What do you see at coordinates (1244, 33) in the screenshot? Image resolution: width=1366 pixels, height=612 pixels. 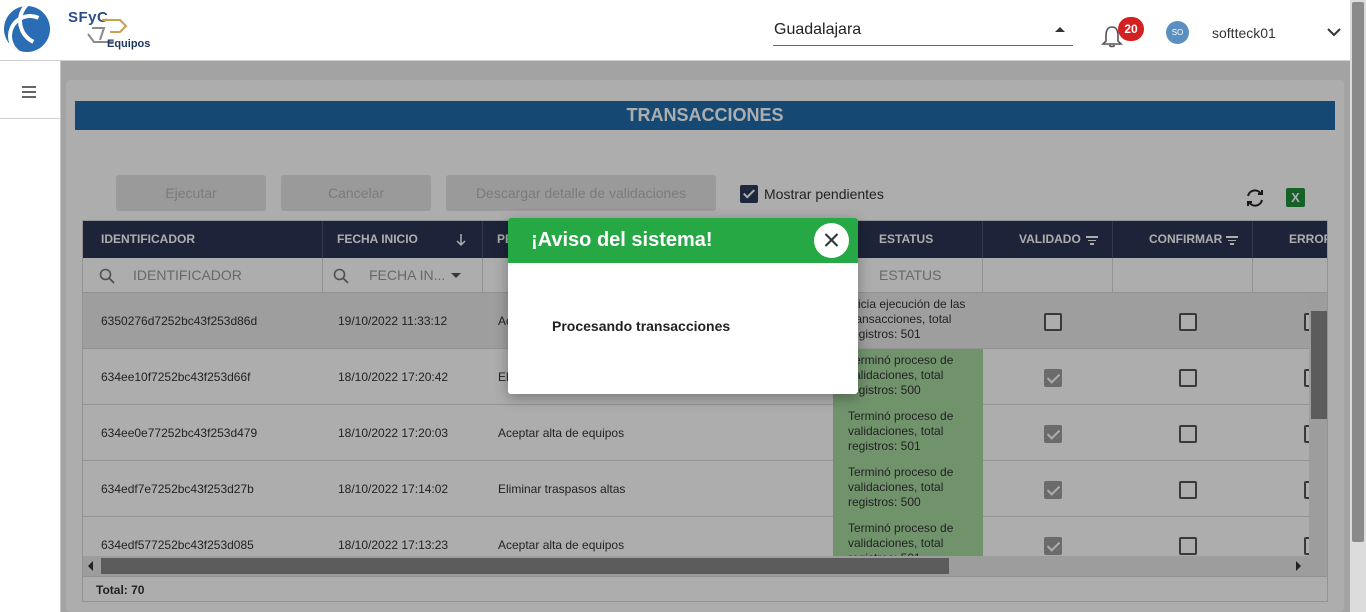 I see `username: softteck01` at bounding box center [1244, 33].